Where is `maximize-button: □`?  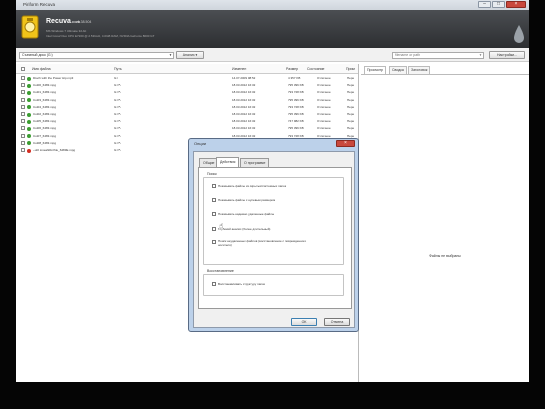
maximize-button: □ is located at coordinates (498, 4).